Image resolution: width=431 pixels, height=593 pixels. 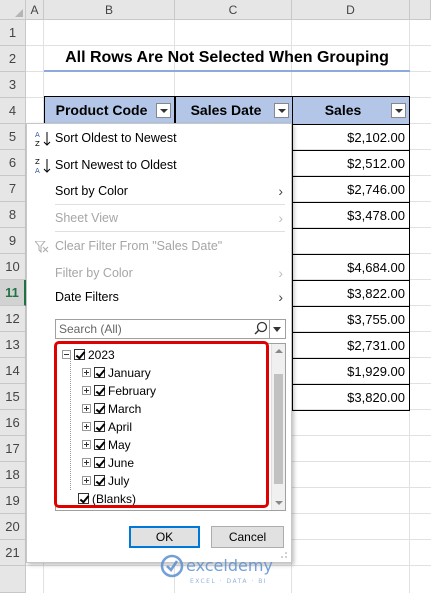 I want to click on row-header: 11, so click(x=13, y=293).